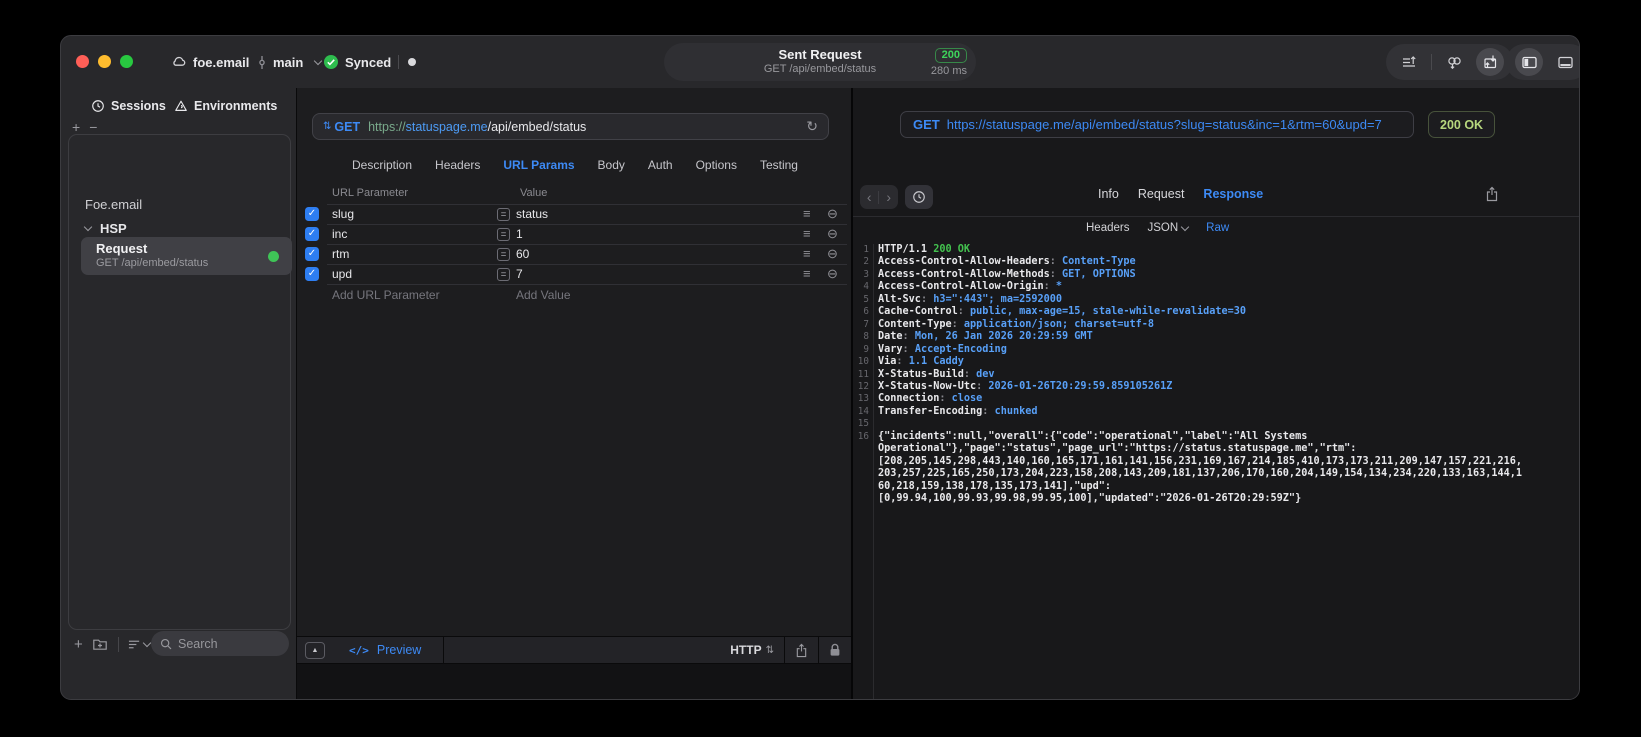 The width and height of the screenshot is (1641, 737). What do you see at coordinates (899, 299) in the screenshot?
I see `token: Alt-Svc` at bounding box center [899, 299].